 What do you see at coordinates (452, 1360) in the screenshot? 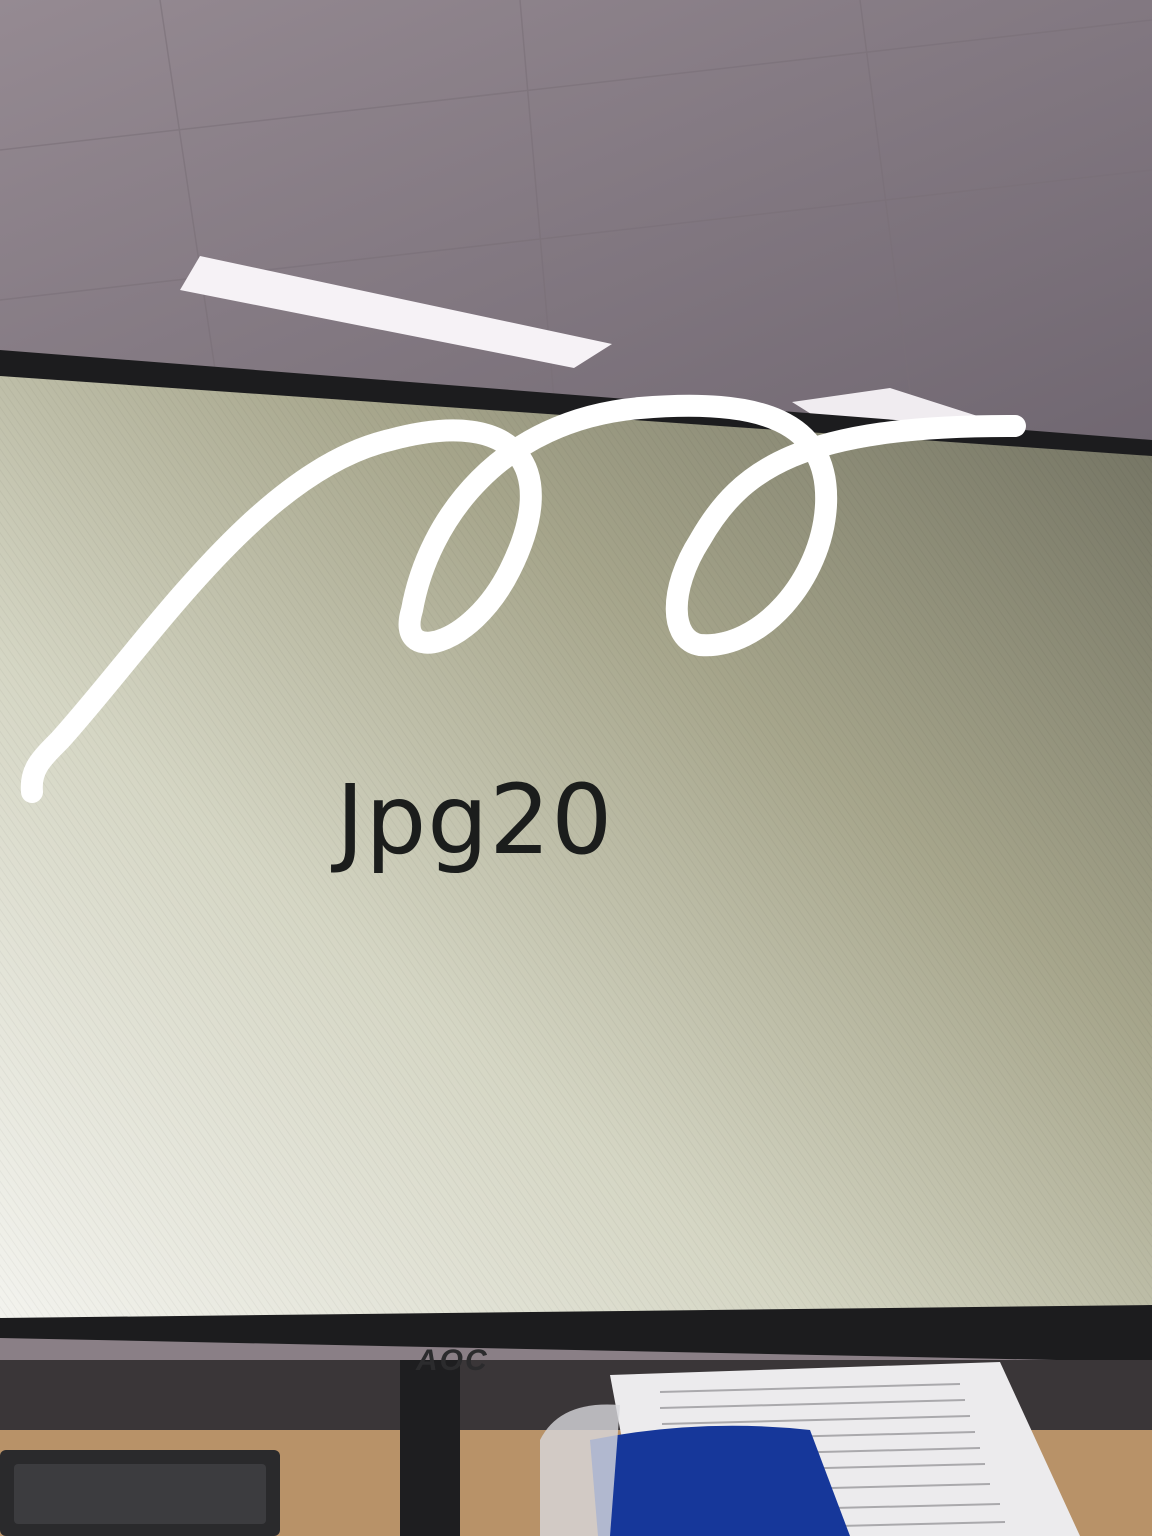
I see `monitor-brand-logo: AOC` at bounding box center [452, 1360].